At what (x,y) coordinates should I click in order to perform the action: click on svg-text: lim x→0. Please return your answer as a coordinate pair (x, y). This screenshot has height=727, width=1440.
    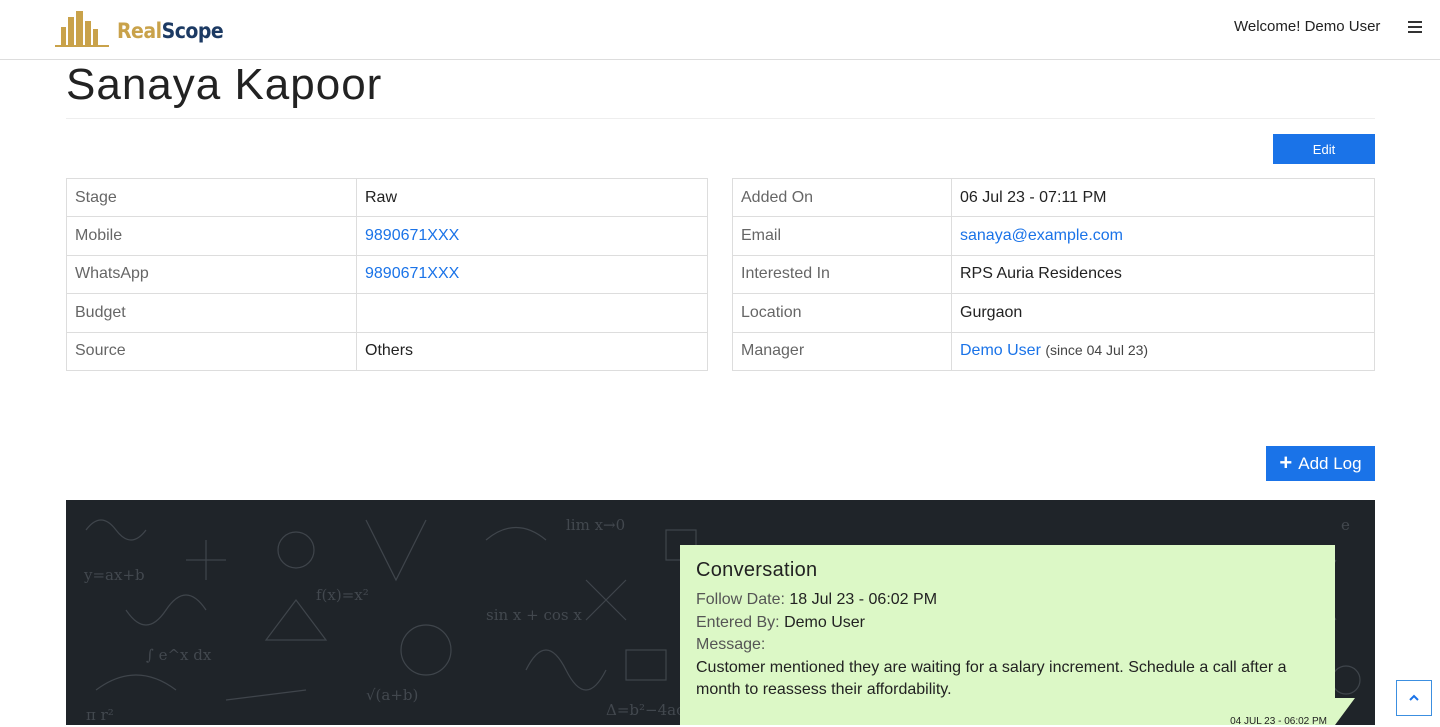
    Looking at the image, I should click on (595, 525).